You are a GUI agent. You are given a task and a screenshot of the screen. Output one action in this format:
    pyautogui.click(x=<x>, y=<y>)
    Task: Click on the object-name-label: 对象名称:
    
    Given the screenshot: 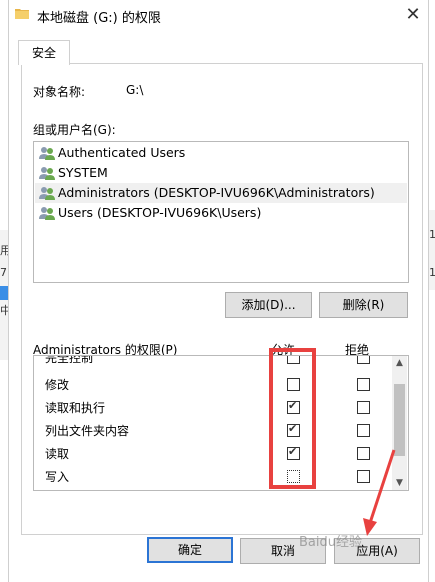 What is the action you would take?
    pyautogui.click(x=59, y=92)
    